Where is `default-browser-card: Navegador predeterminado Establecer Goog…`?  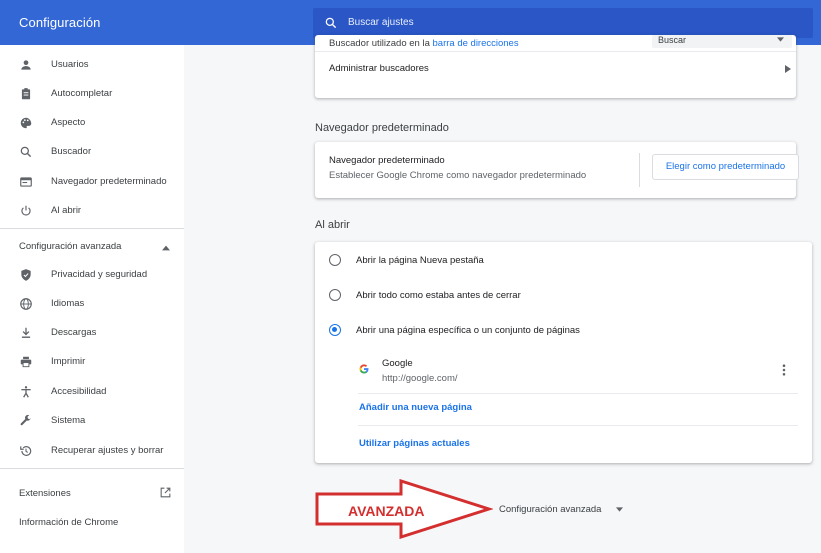 default-browser-card: Navegador predeterminado Establecer Goog… is located at coordinates (557, 170).